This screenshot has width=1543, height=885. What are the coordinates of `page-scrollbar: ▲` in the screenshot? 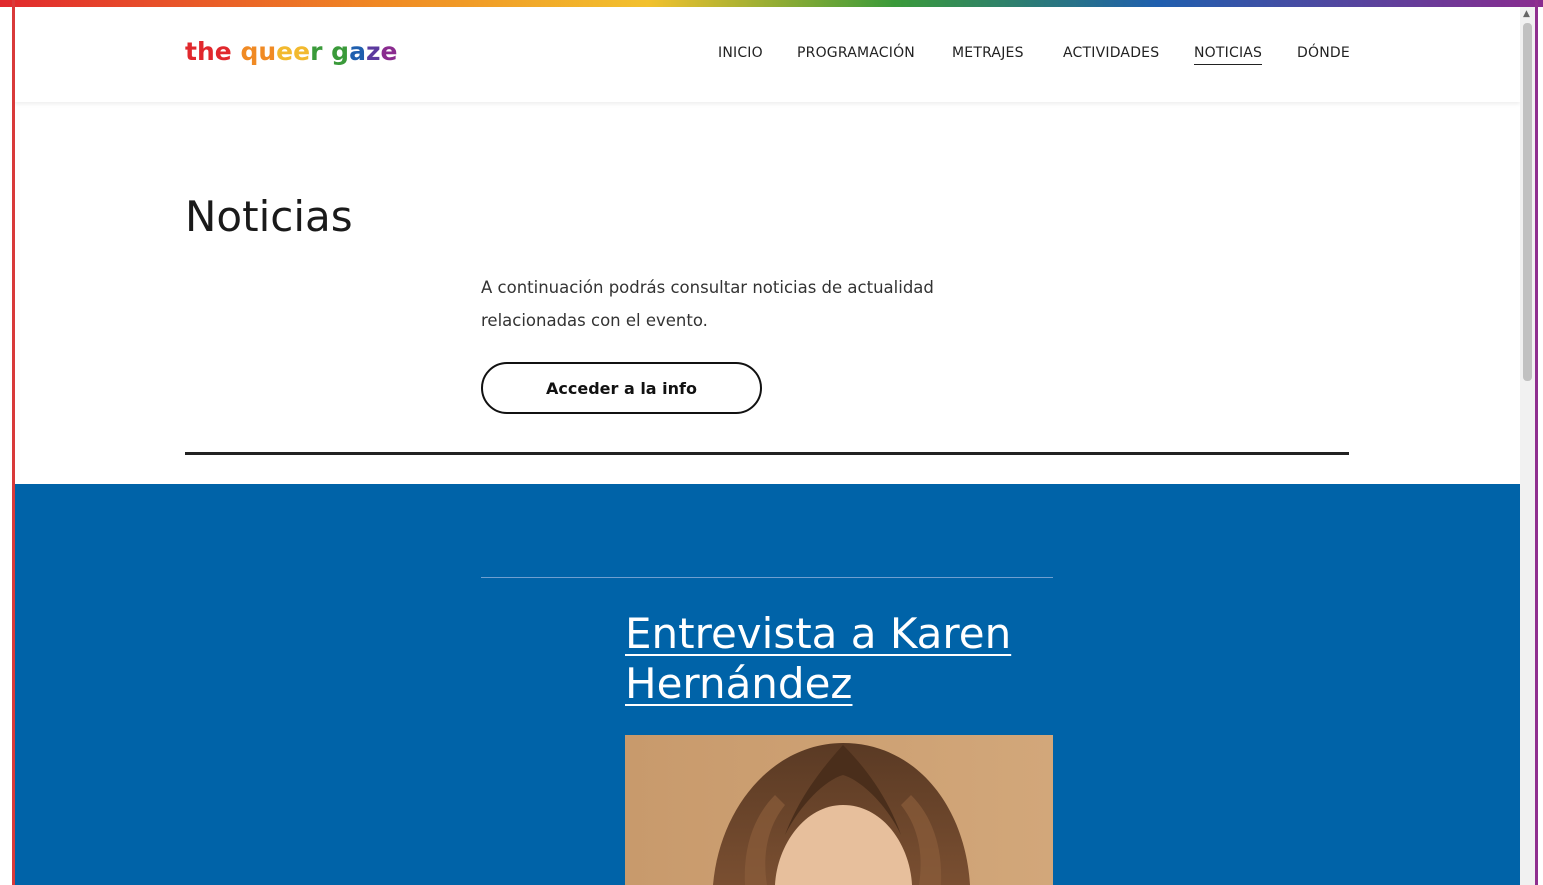 It's located at (1527, 446).